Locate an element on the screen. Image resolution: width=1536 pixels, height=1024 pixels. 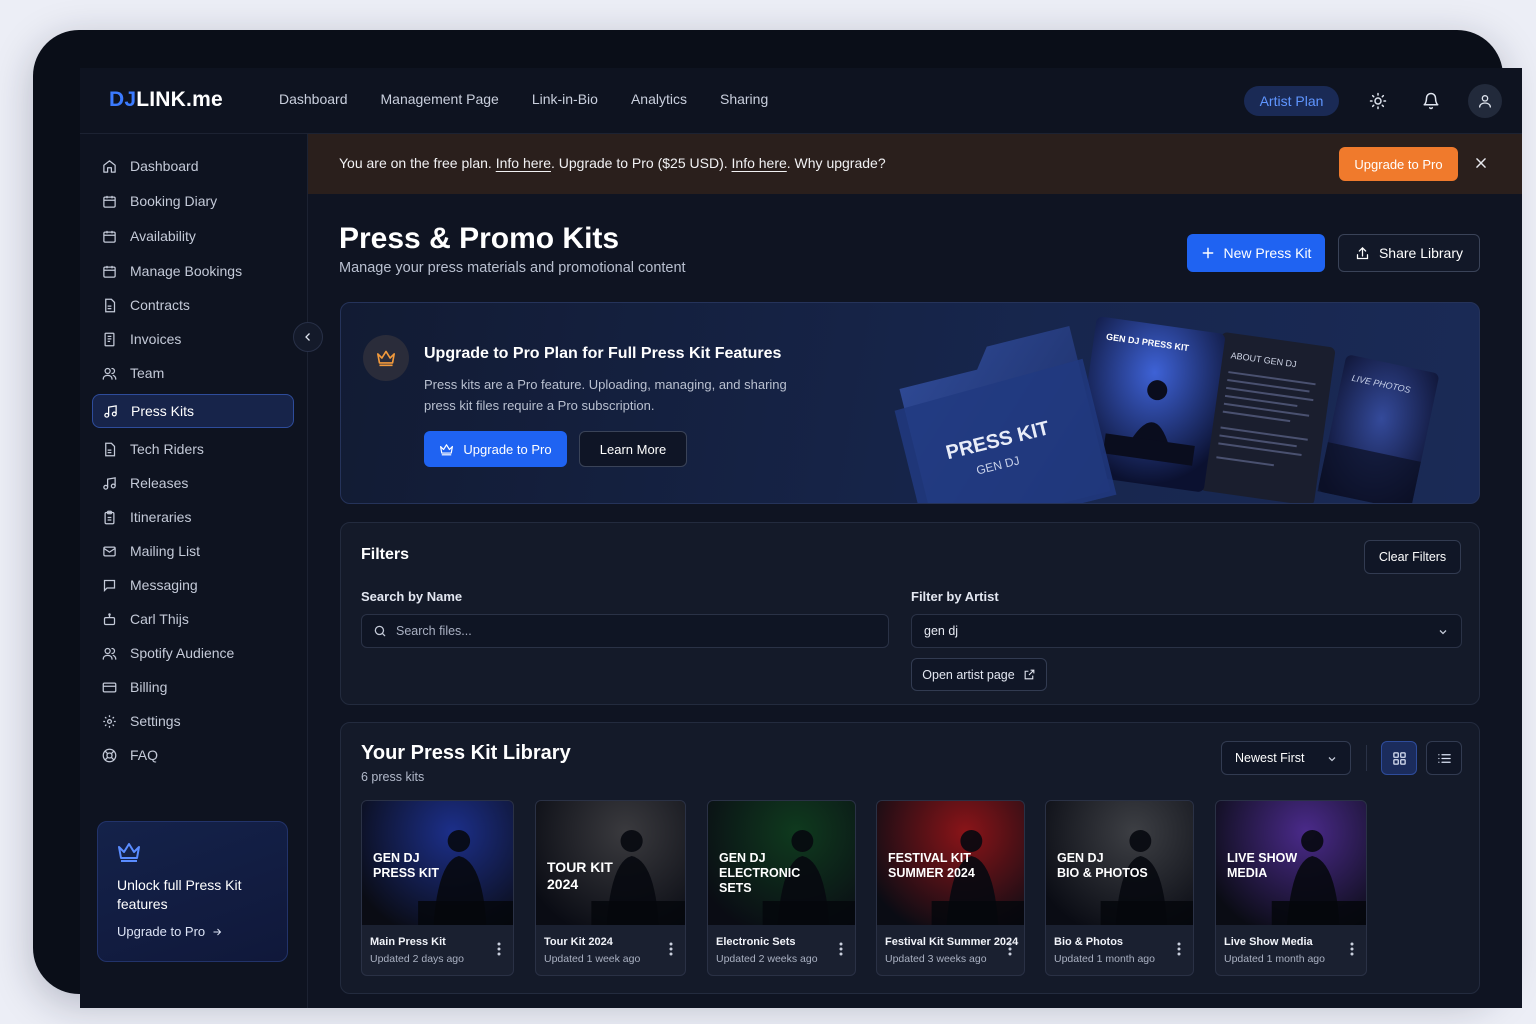
share-library-button: Share Library is located at coordinates (1409, 253).